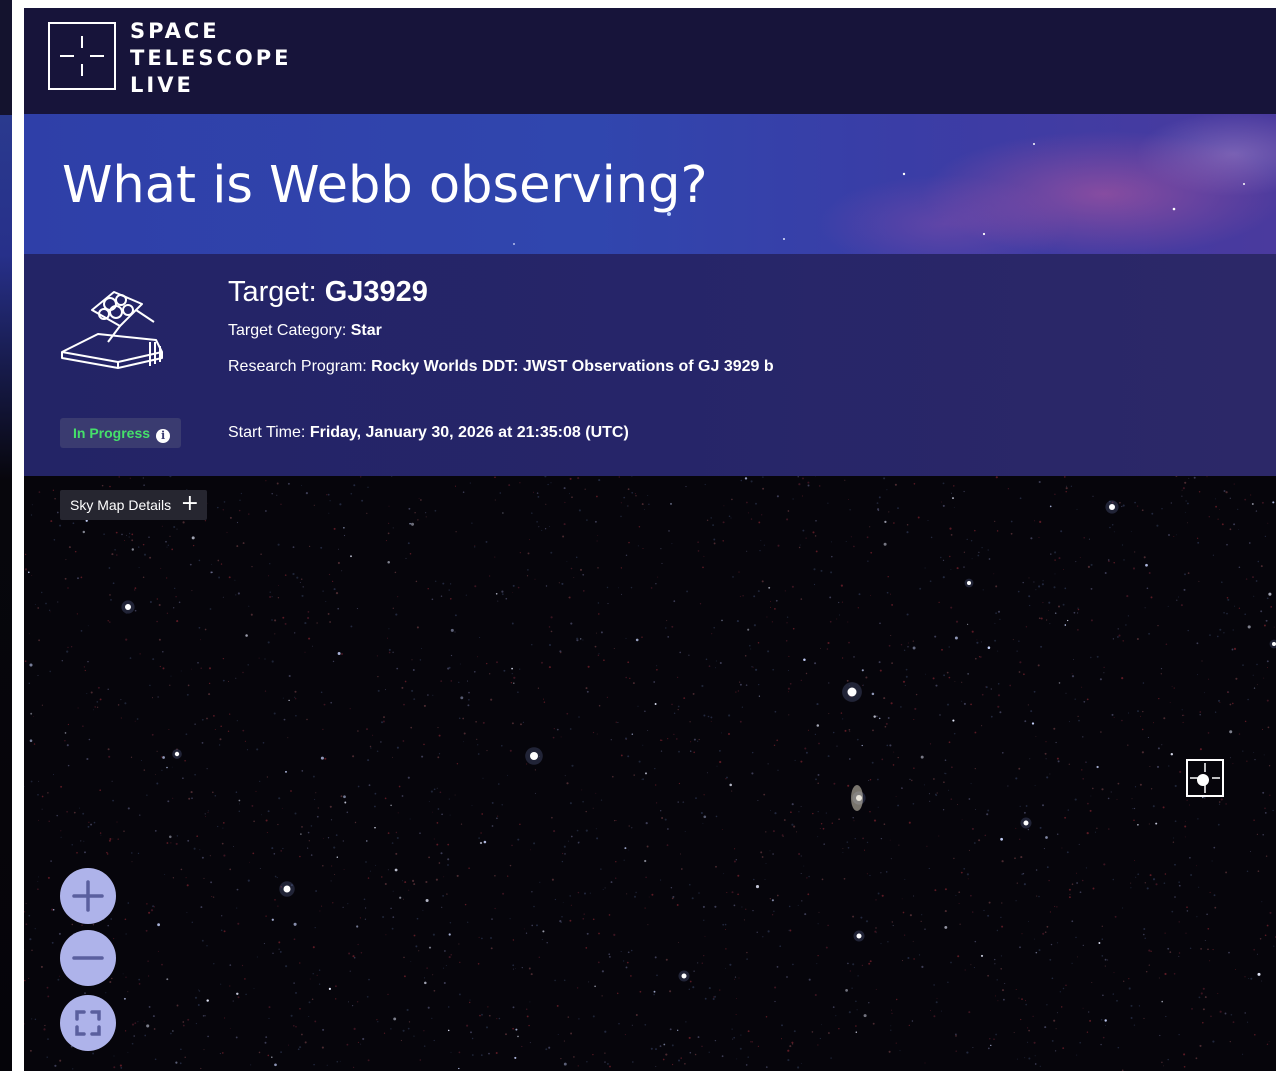  What do you see at coordinates (112, 433) in the screenshot?
I see `status-label: In Progress` at bounding box center [112, 433].